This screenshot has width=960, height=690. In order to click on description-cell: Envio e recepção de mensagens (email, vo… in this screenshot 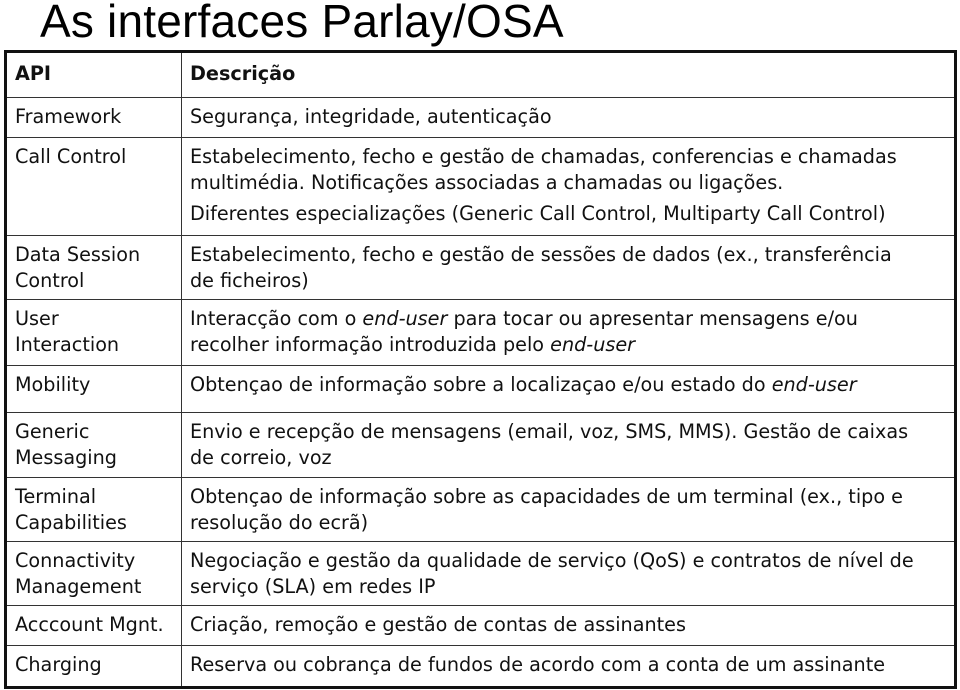, I will do `click(568, 445)`.